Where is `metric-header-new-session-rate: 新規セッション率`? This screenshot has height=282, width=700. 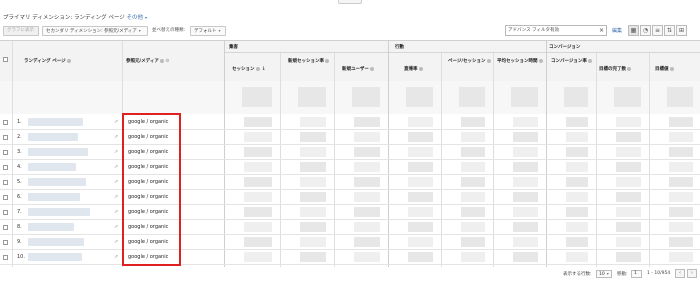 metric-header-new-session-rate: 新規セッション率 is located at coordinates (308, 61).